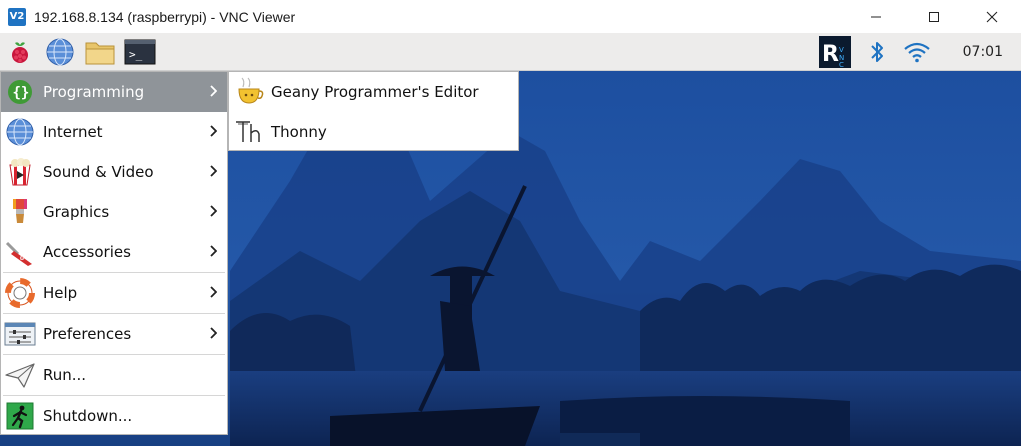  Describe the element at coordinates (841, 50) in the screenshot. I see `svg-text: V` at that location.